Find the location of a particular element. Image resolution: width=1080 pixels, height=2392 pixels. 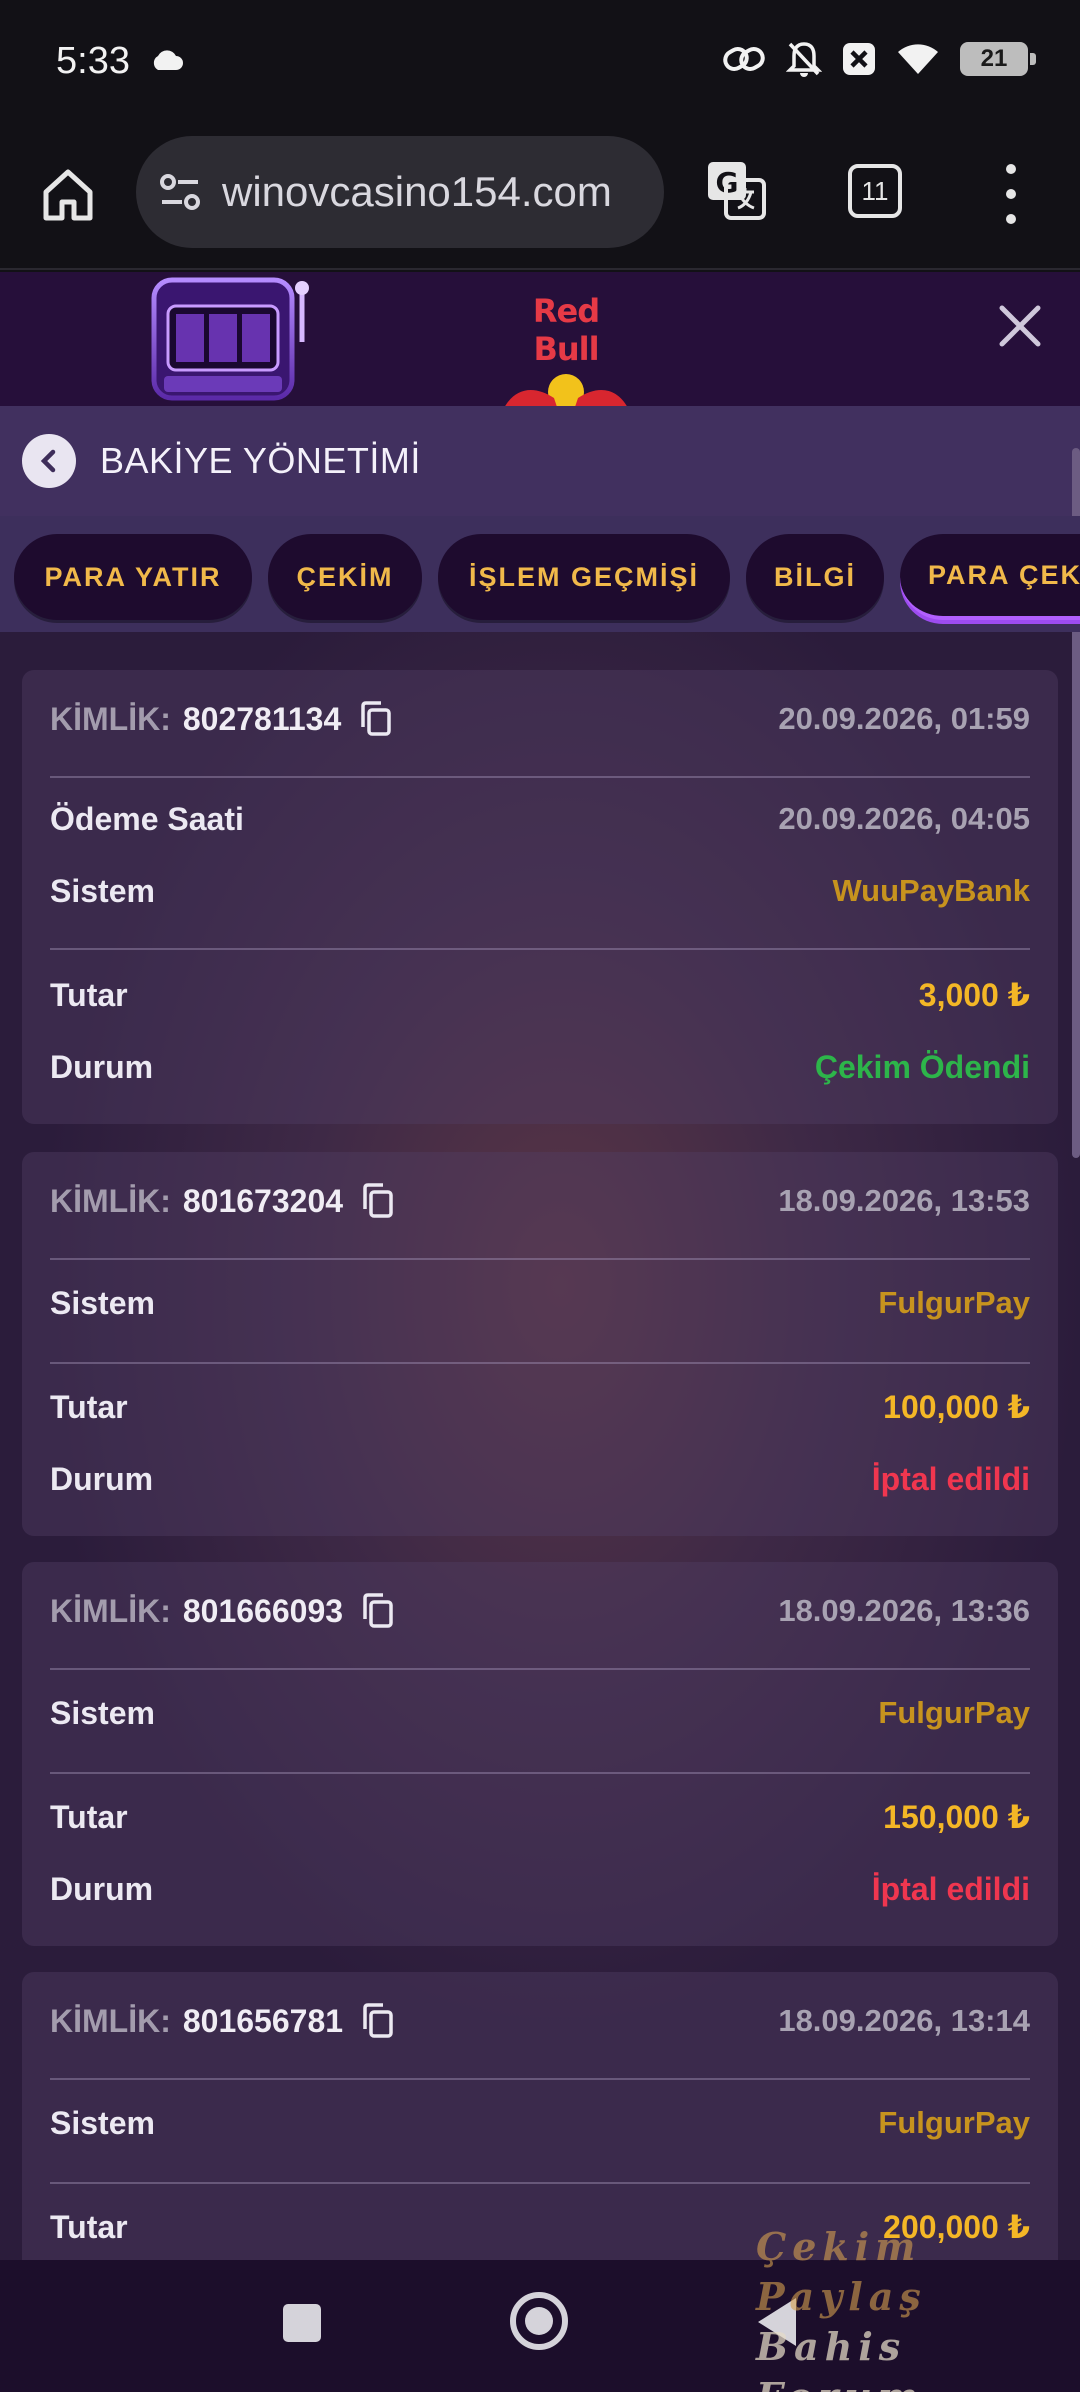

status-bar: 5:33 21 is located at coordinates (540, 64).